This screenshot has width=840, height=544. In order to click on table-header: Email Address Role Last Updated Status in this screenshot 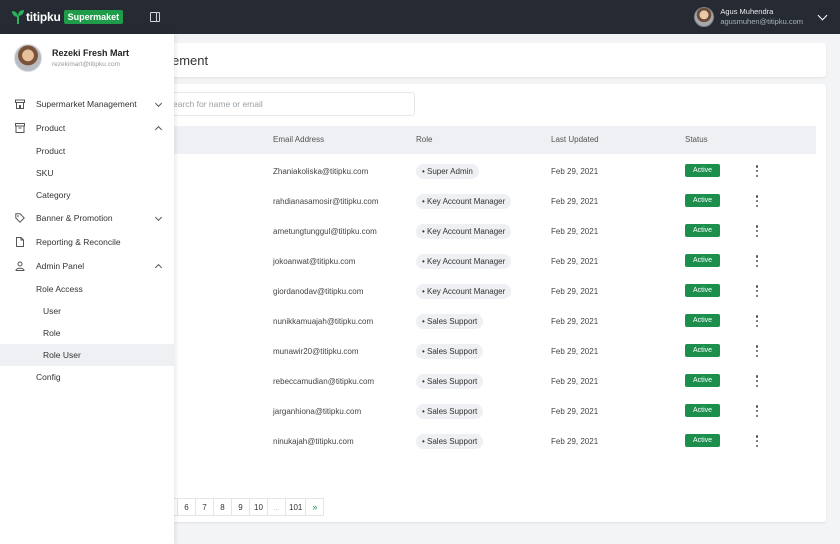, I will do `click(488, 140)`.